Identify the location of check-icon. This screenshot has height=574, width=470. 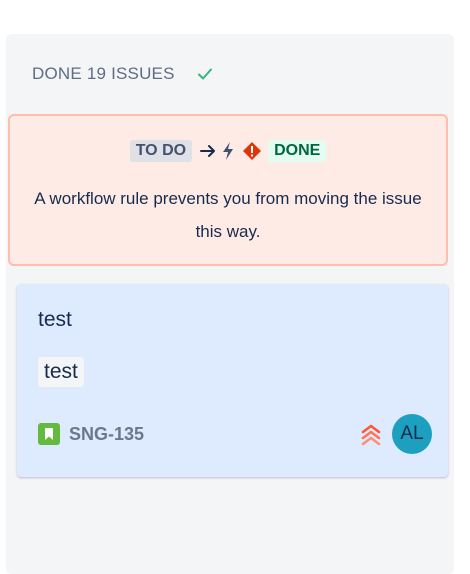
(205, 74).